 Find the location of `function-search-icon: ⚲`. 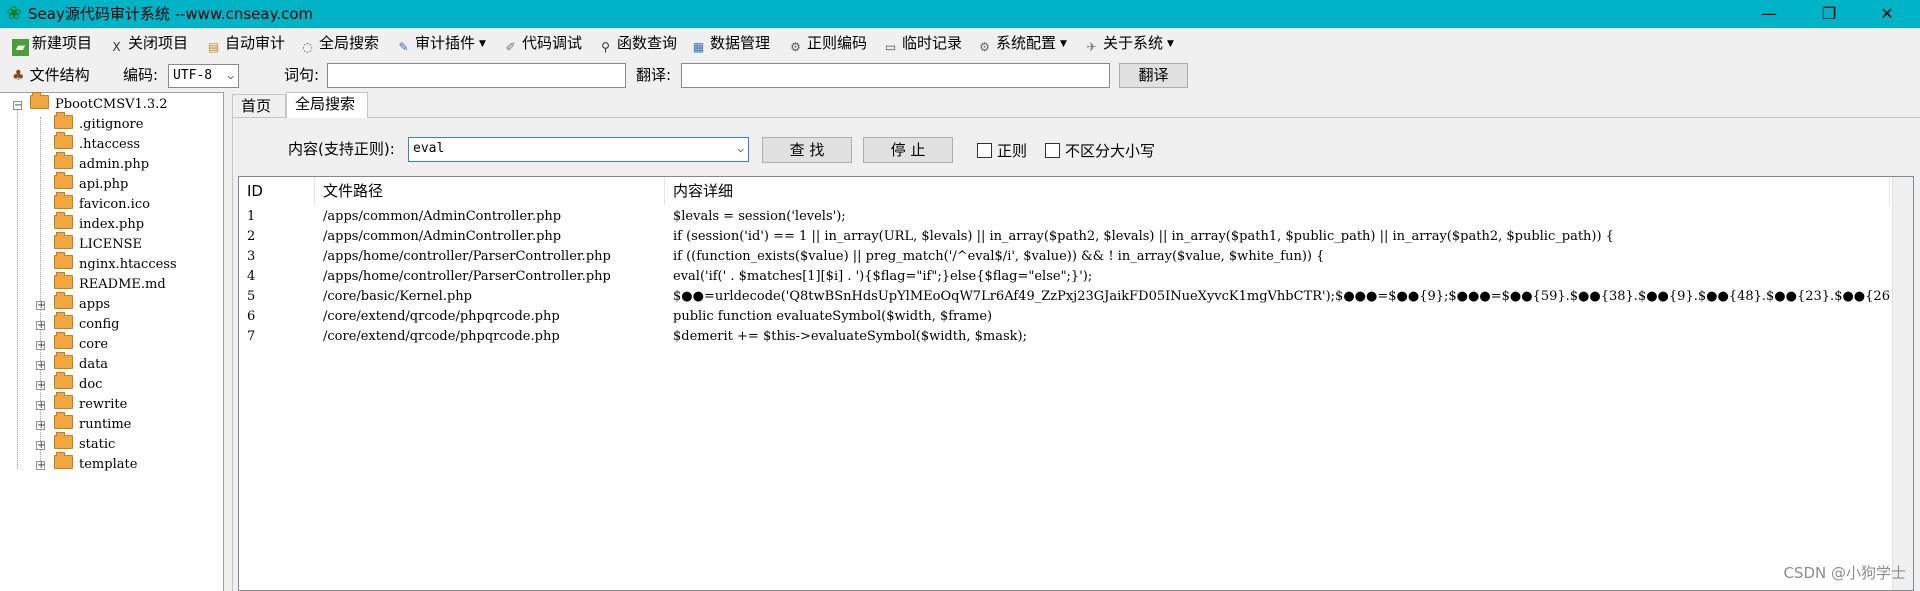

function-search-icon: ⚲ is located at coordinates (605, 47).